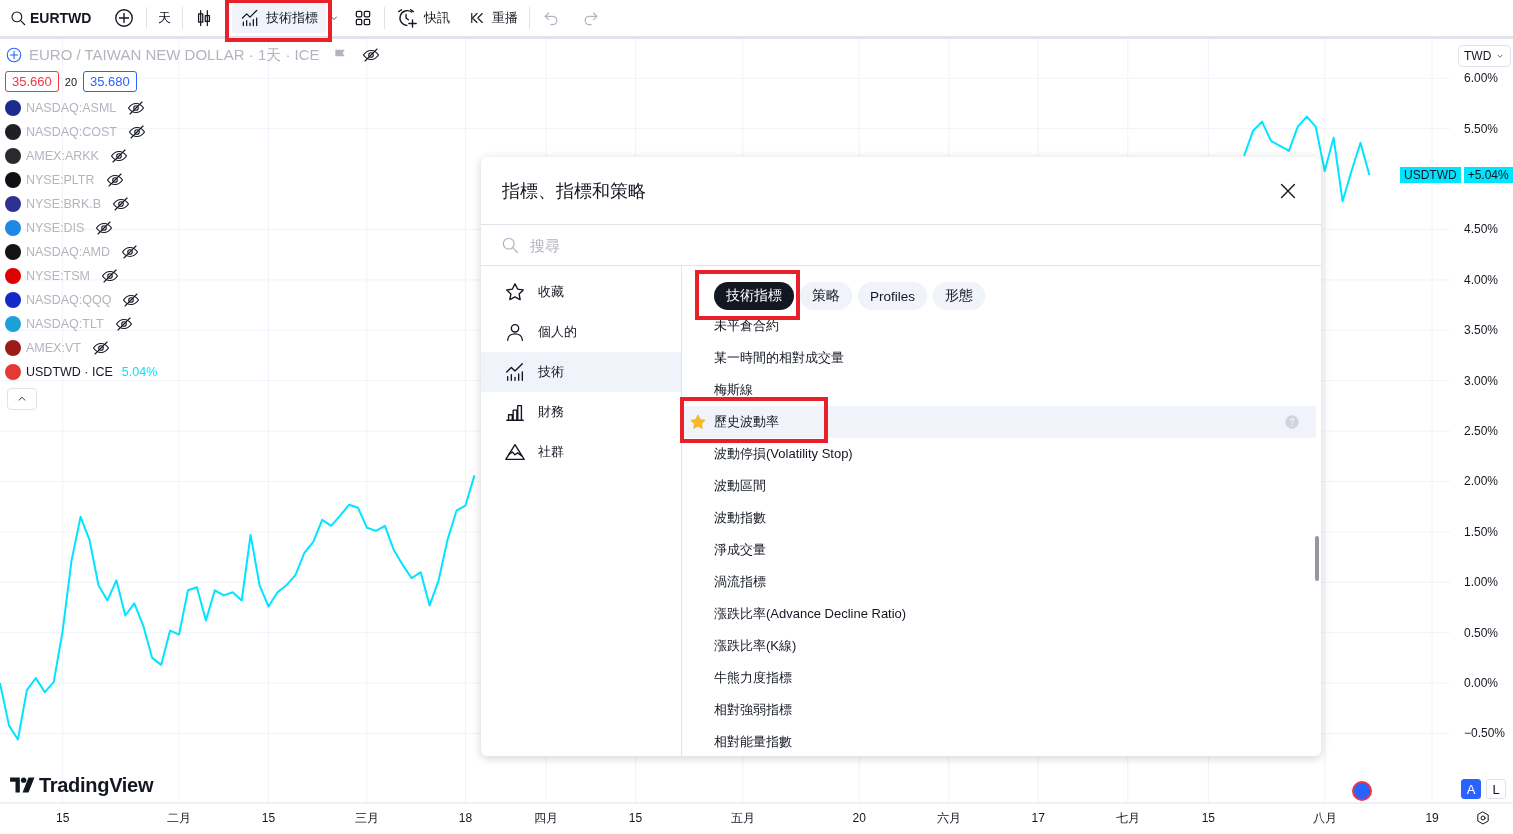 The image size is (1513, 834). What do you see at coordinates (892, 296) in the screenshot?
I see `filter-chip: Profiles` at bounding box center [892, 296].